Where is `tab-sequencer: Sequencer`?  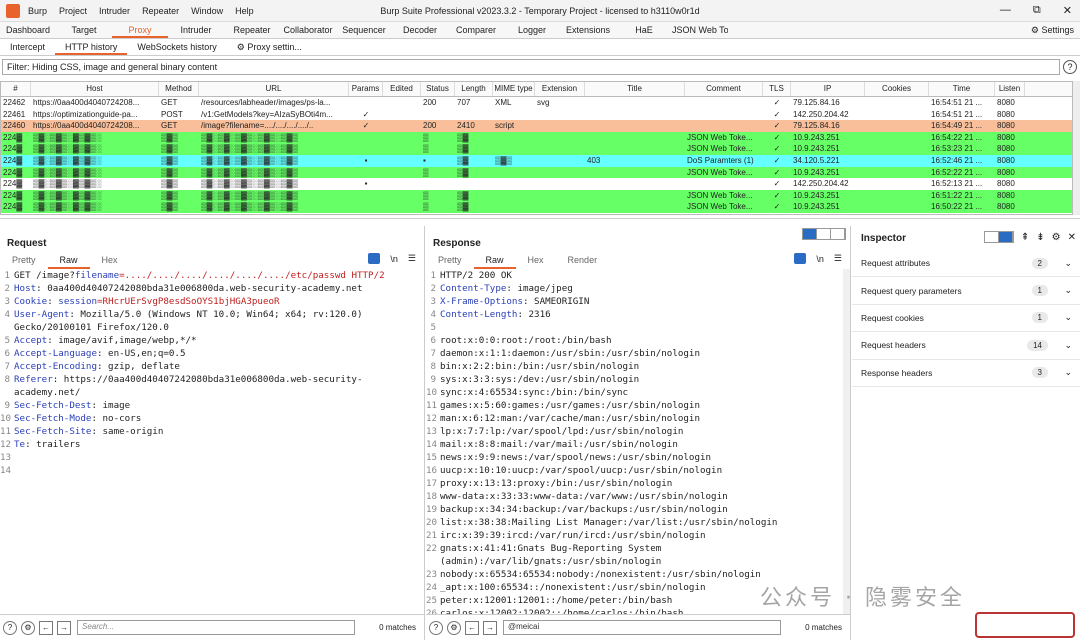 tab-sequencer: Sequencer is located at coordinates (364, 30).